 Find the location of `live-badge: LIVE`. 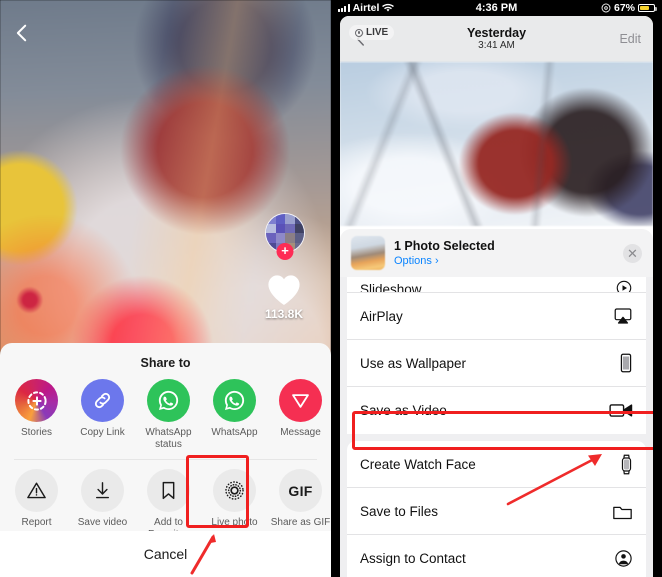

live-badge: LIVE is located at coordinates (372, 32).